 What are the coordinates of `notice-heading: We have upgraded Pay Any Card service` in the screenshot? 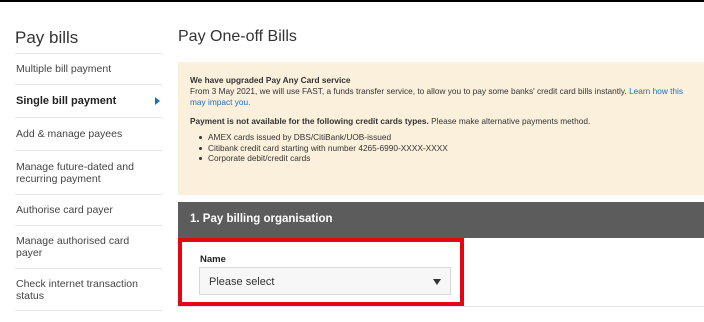 It's located at (270, 80).